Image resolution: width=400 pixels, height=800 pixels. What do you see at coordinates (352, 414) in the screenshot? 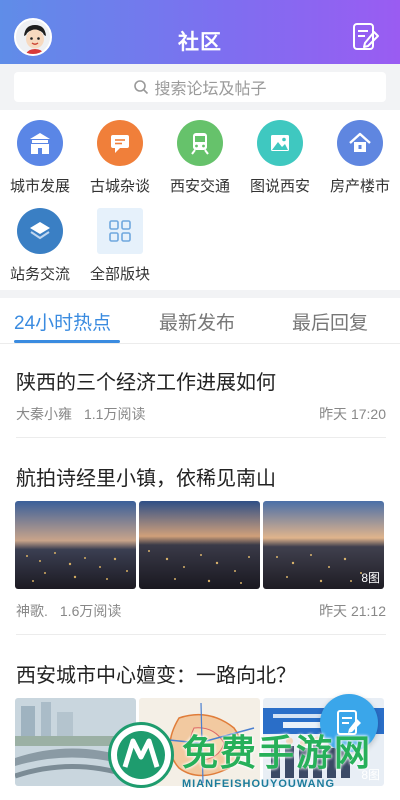
I see `post-time: 昨天 17:20` at bounding box center [352, 414].